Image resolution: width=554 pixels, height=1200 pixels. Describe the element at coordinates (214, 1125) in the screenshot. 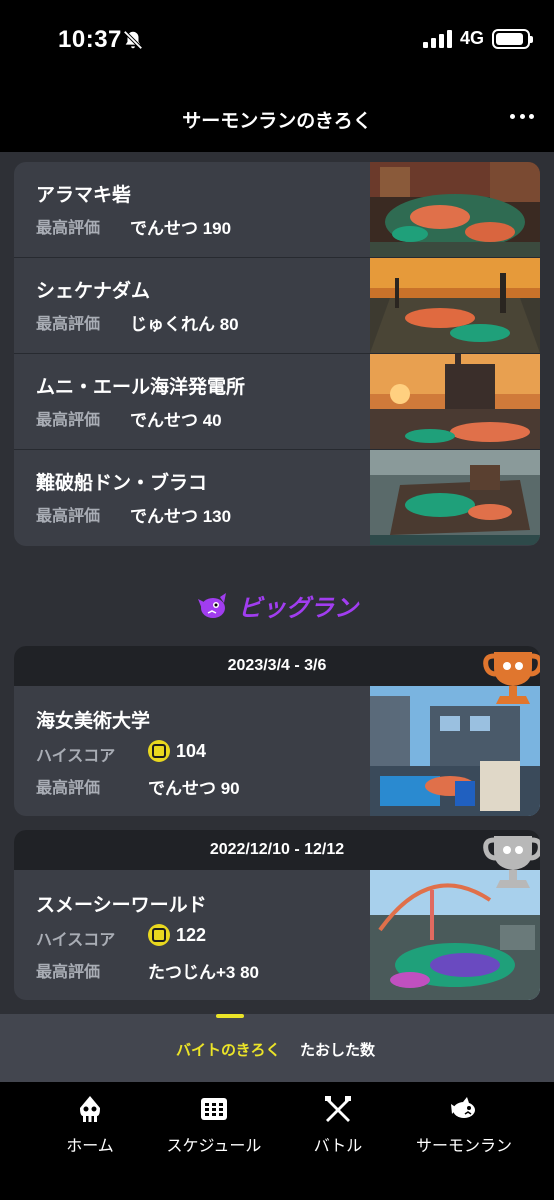

I see `nav-schedule: スケジュール` at that location.